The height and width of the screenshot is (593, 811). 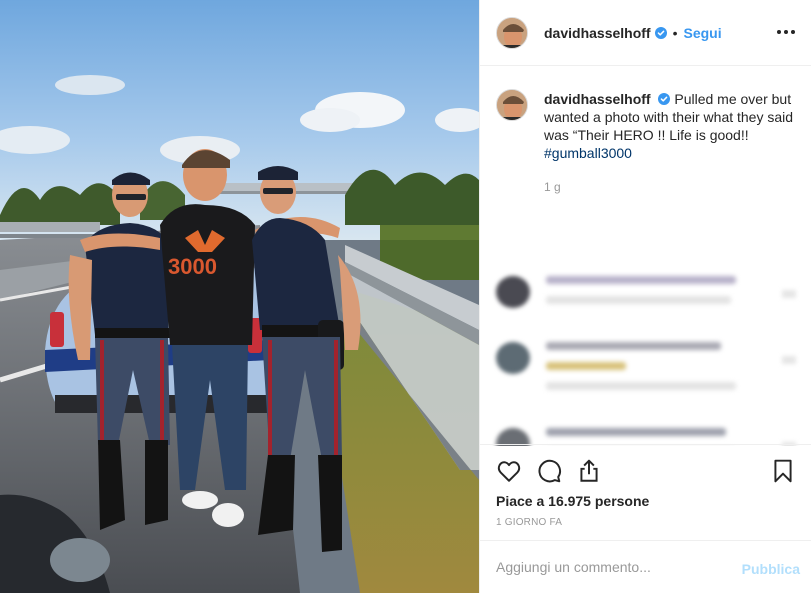 What do you see at coordinates (786, 32) in the screenshot?
I see `more-options-icon` at bounding box center [786, 32].